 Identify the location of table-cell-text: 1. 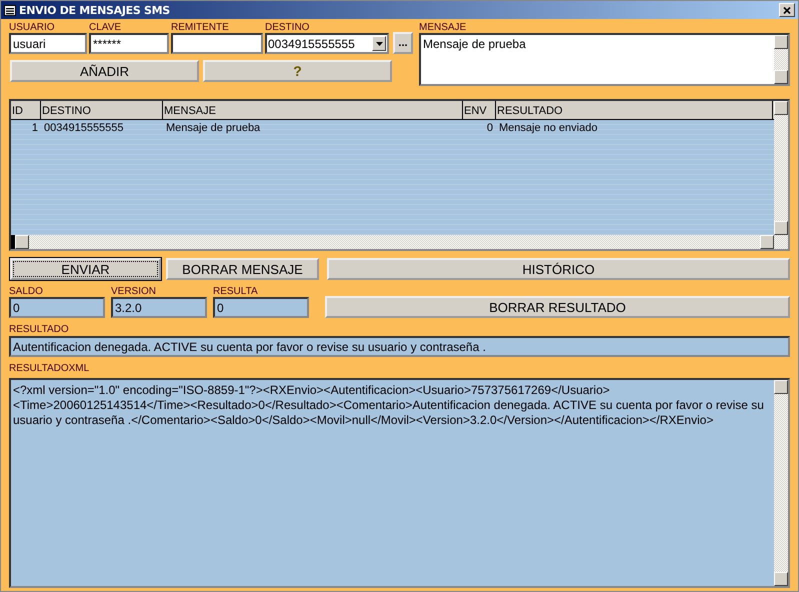
(34, 128).